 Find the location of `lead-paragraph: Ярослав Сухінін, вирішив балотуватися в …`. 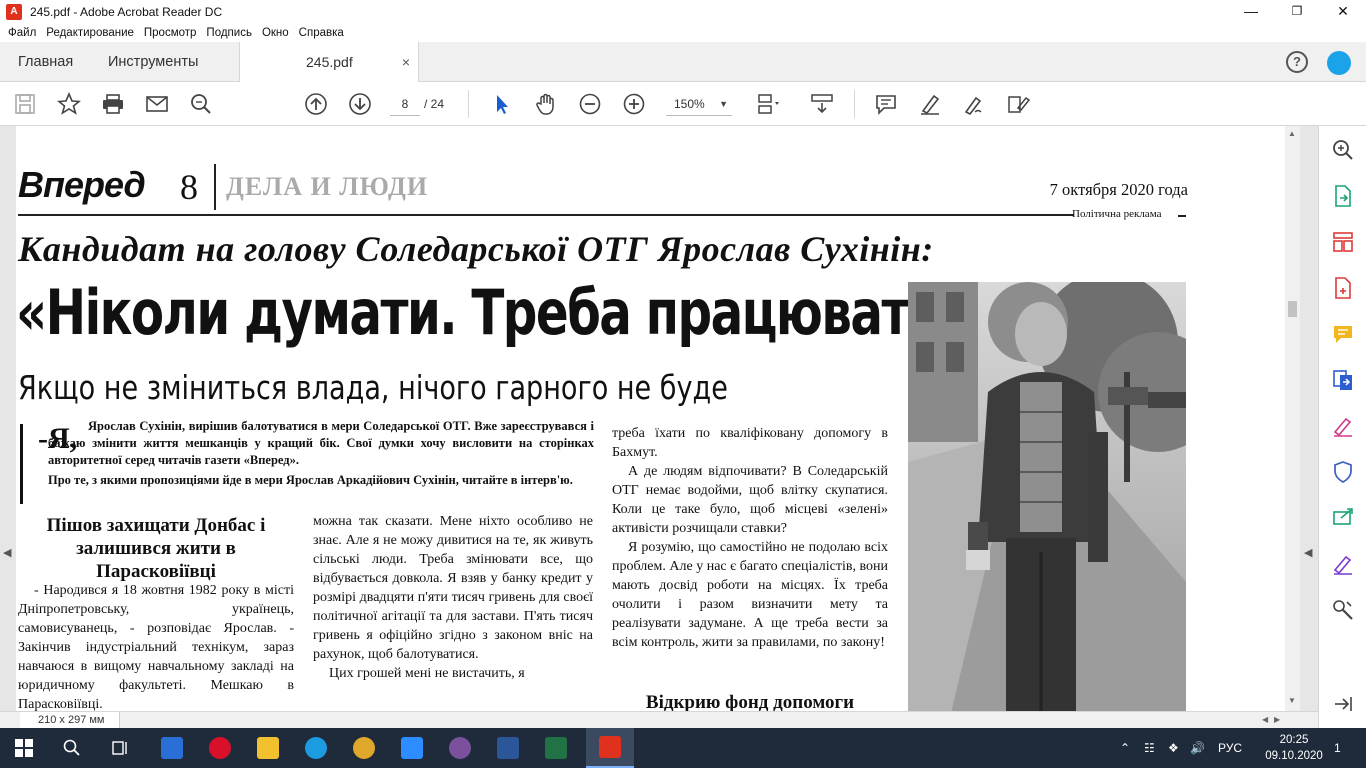

lead-paragraph: Ярослав Сухінін, вирішив балотуватися в … is located at coordinates (321, 443).